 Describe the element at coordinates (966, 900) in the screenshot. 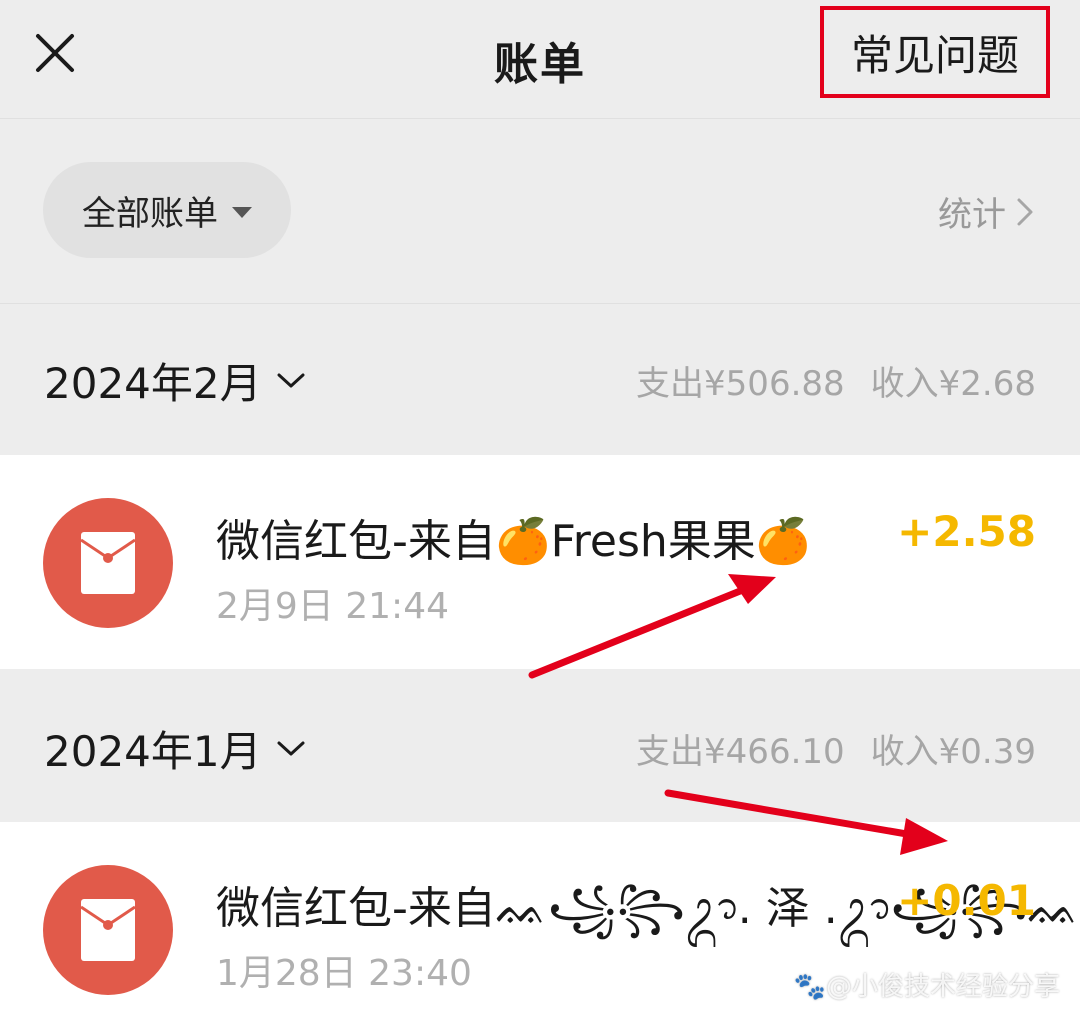

I see `transaction-amount: +0.01` at that location.